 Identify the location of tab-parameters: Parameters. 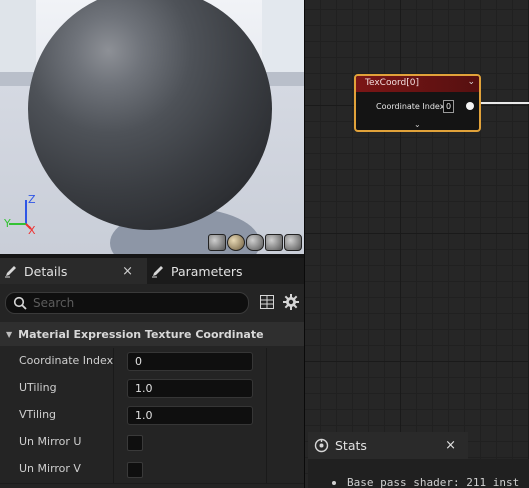
(225, 271).